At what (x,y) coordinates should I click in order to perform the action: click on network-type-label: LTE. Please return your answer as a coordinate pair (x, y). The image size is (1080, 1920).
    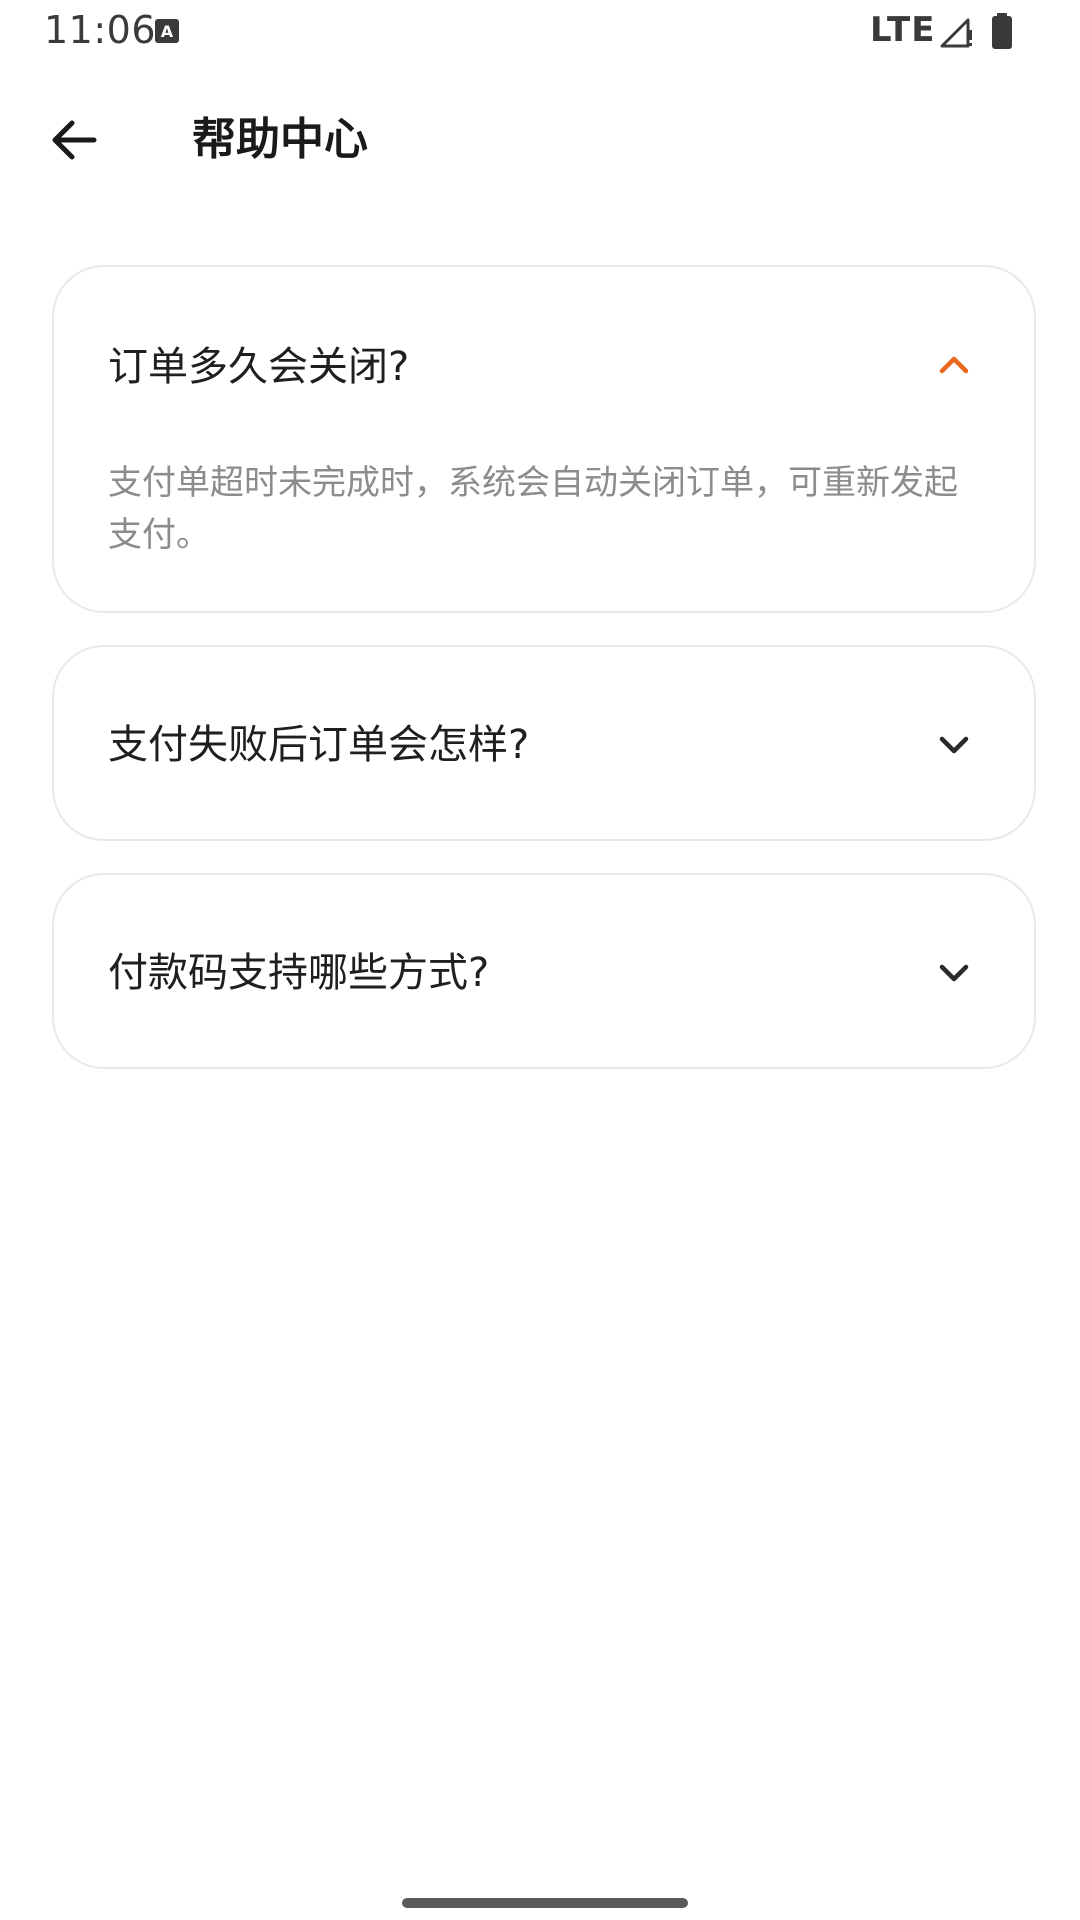
    Looking at the image, I should click on (903, 30).